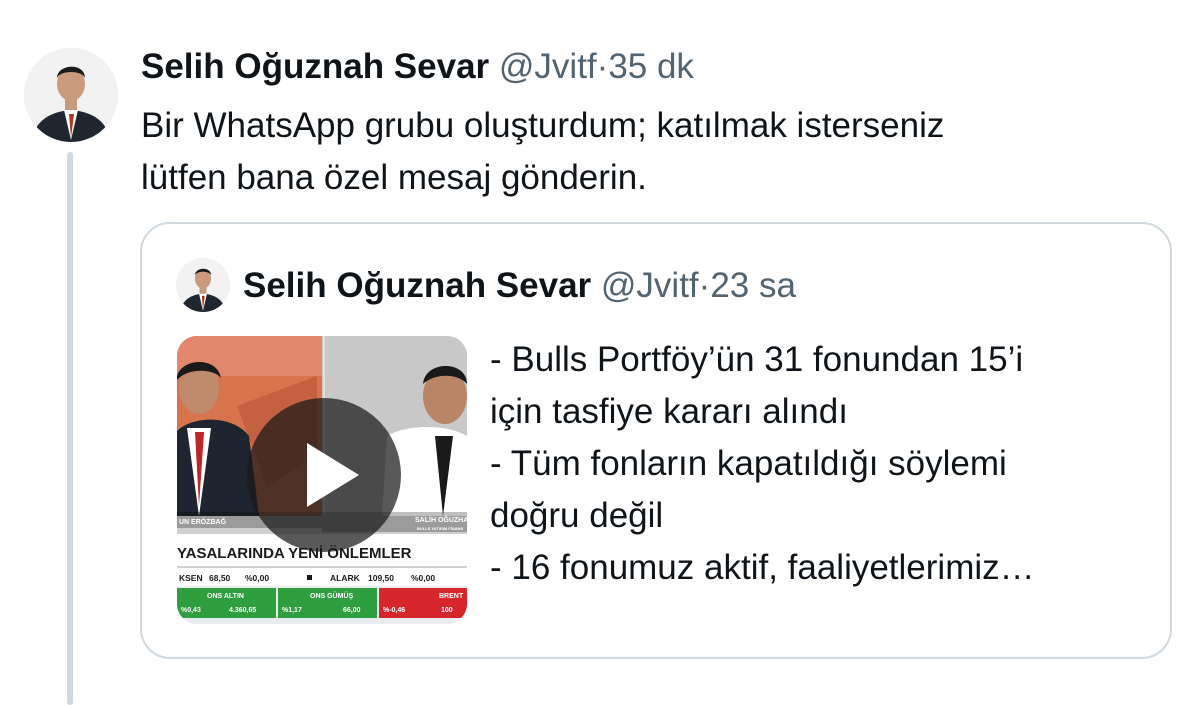 The height and width of the screenshot is (705, 1199). Describe the element at coordinates (447, 610) in the screenshot. I see `ticker2-value-2: 100` at that location.